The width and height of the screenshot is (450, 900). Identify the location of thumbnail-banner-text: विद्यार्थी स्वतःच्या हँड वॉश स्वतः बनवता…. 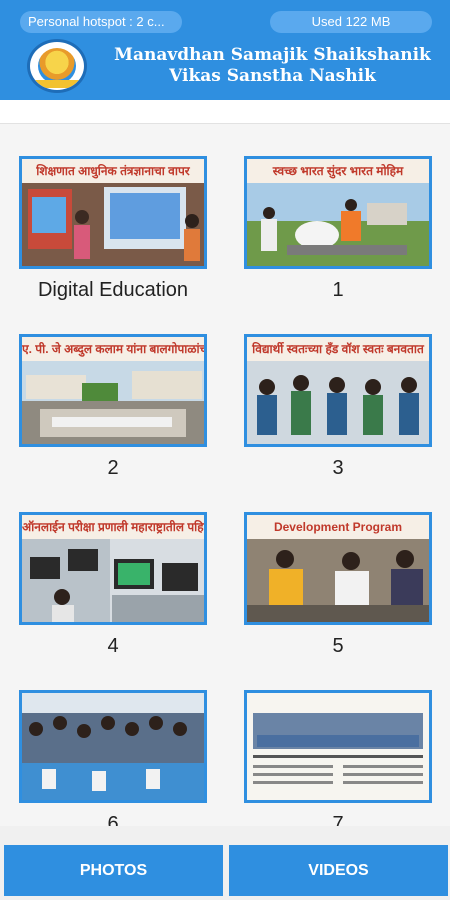
(338, 349).